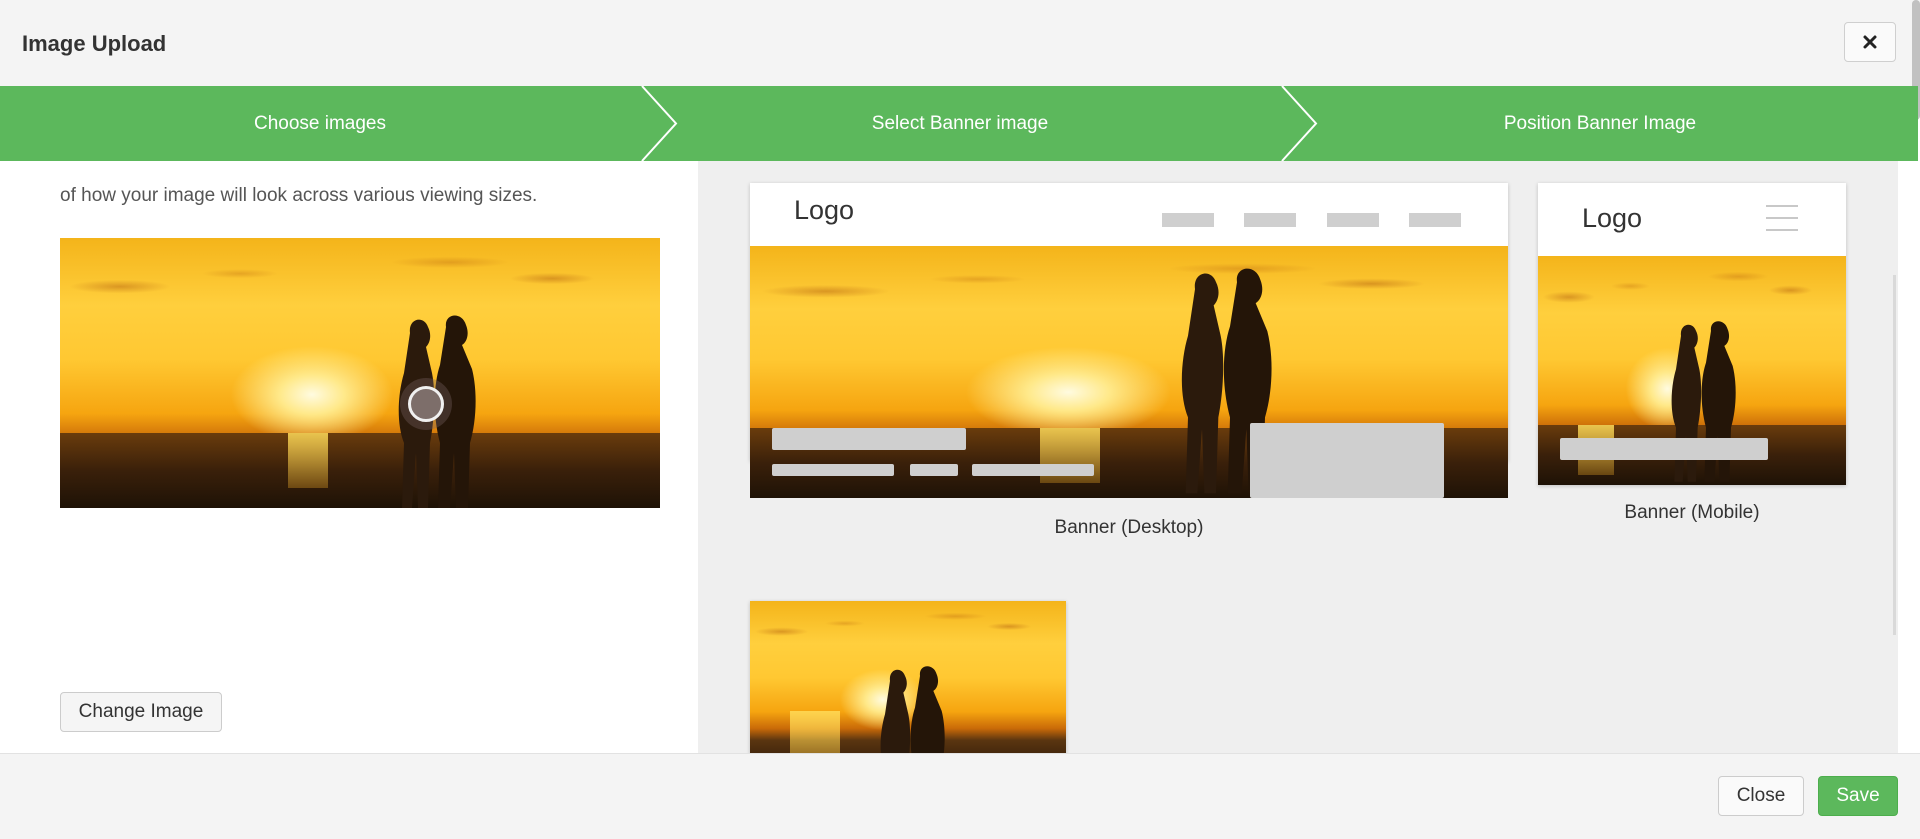 The image size is (1920, 839). Describe the element at coordinates (1761, 796) in the screenshot. I see `close-button: Close` at that location.